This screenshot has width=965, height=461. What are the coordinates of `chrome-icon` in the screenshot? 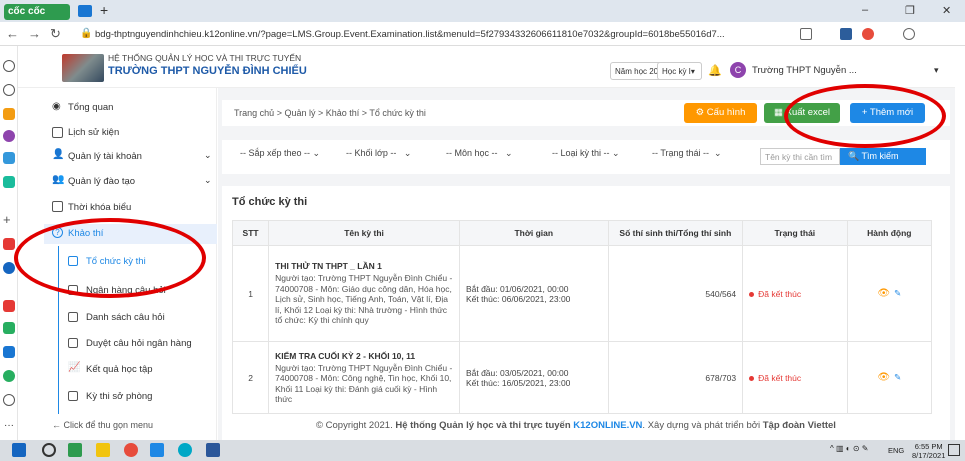 It's located at (131, 450).